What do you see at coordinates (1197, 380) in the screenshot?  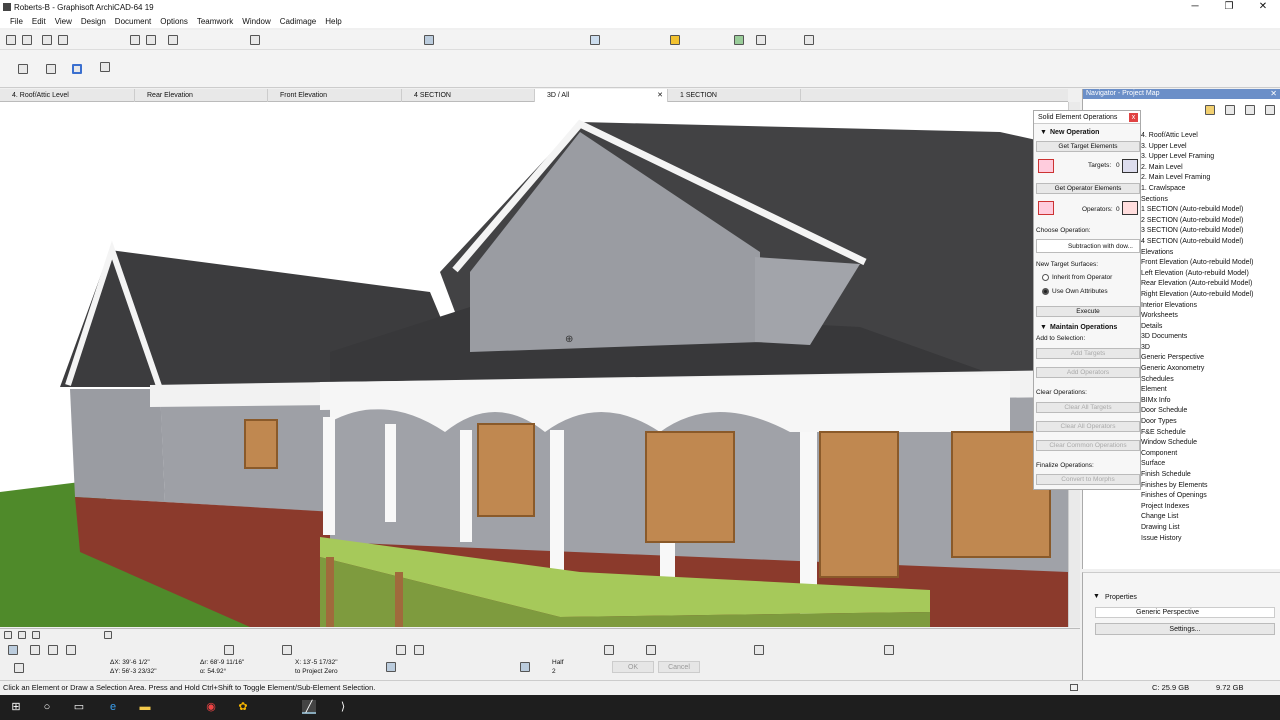 I see `tree-item: Schedules` at bounding box center [1197, 380].